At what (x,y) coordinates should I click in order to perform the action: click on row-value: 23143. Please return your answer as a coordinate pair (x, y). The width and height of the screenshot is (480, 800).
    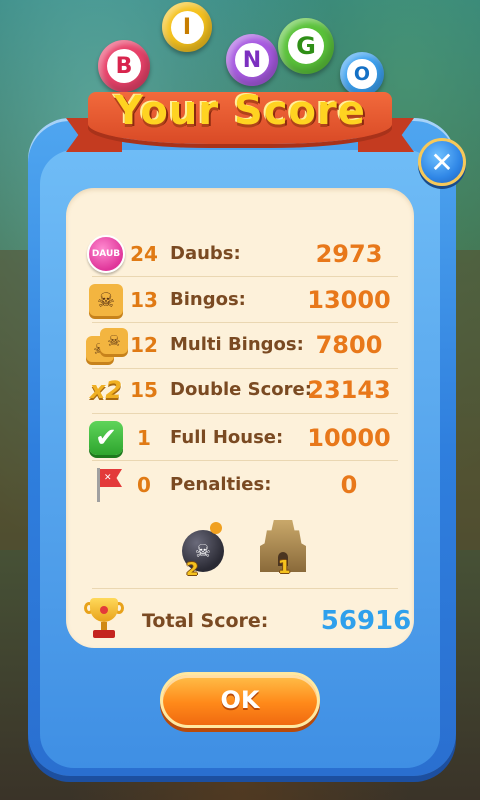
    Looking at the image, I should click on (349, 390).